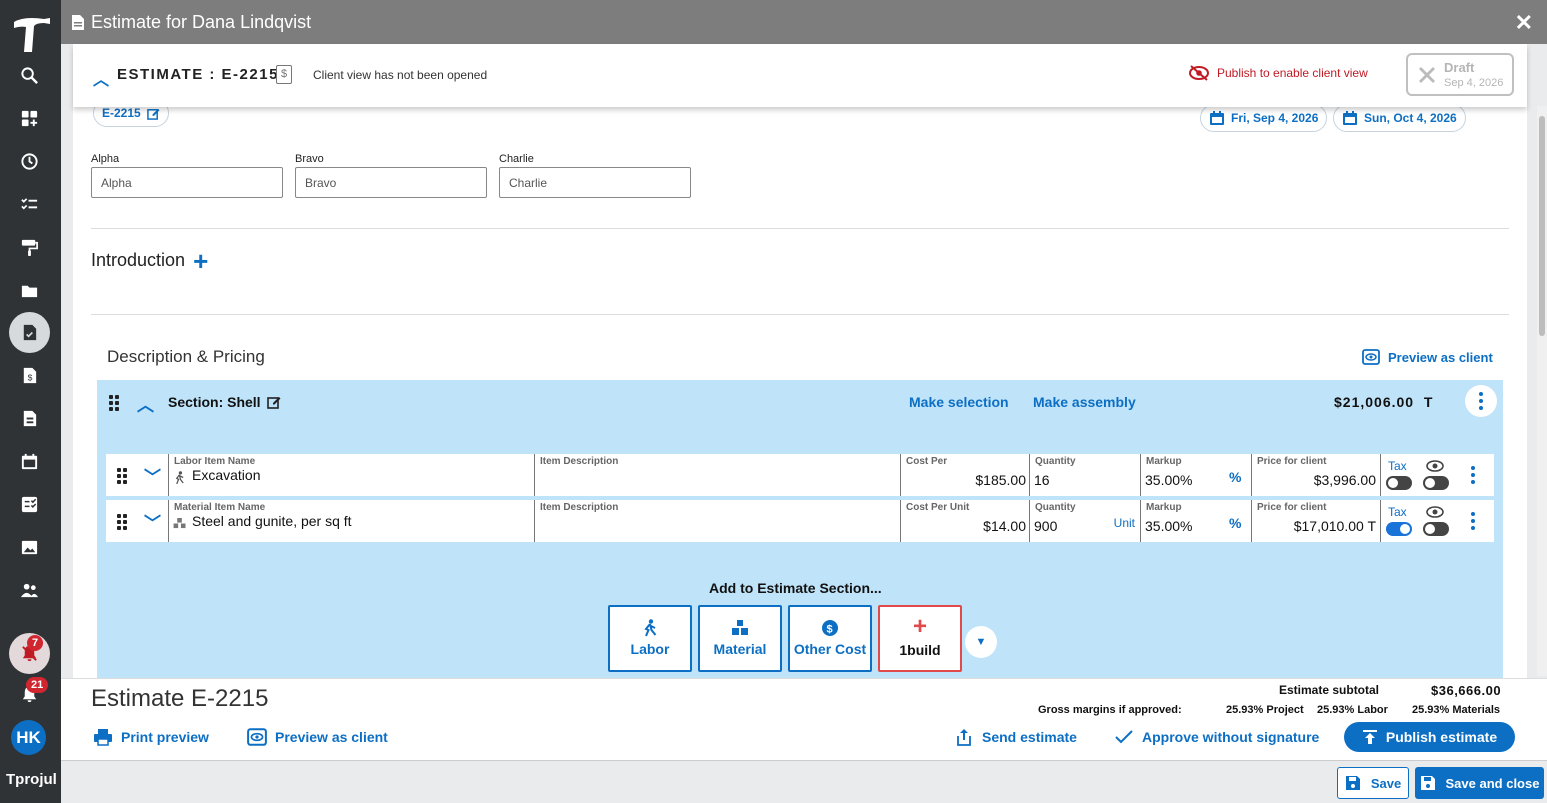  I want to click on print-preview-button: Print preview, so click(151, 737).